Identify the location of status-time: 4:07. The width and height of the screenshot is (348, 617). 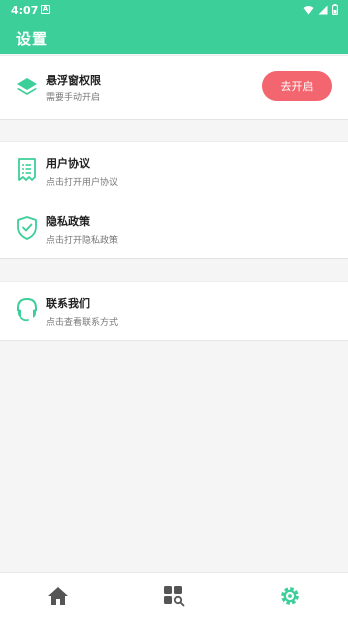
(25, 10).